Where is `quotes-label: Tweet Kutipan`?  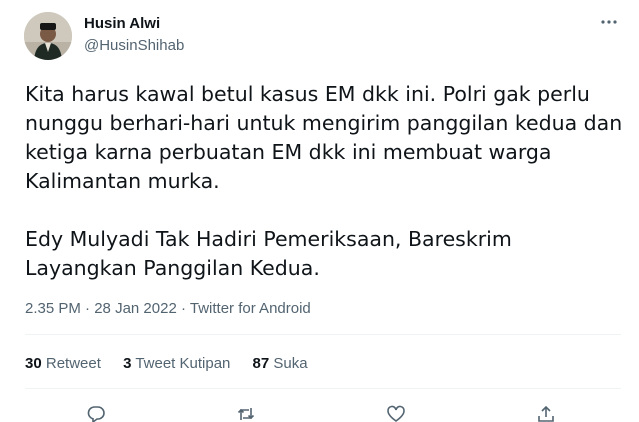 quotes-label: Tweet Kutipan is located at coordinates (183, 363).